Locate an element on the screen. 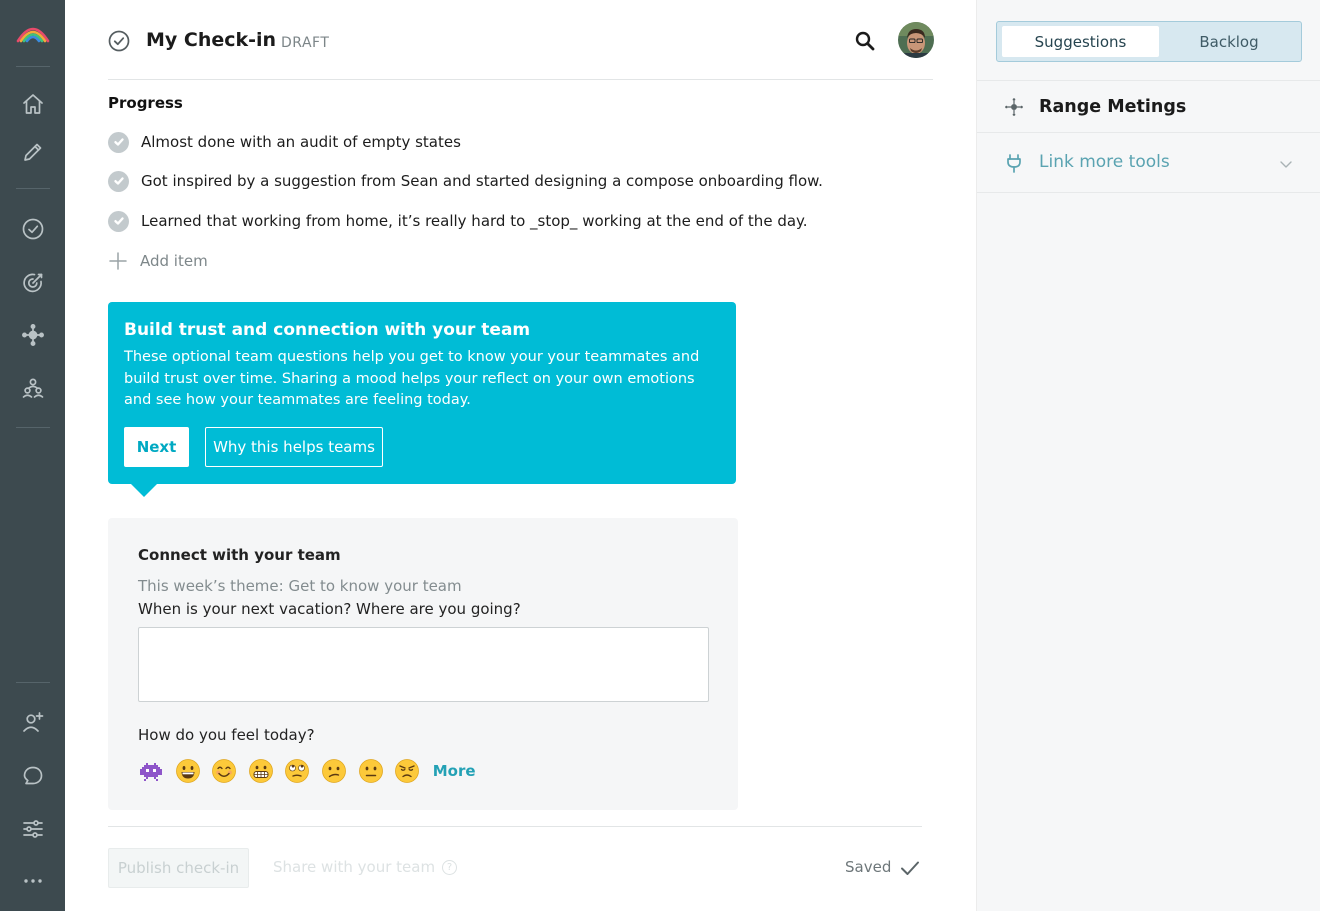 The height and width of the screenshot is (911, 1320). panel-tabs: Suggestions Backlog is located at coordinates (1149, 41).